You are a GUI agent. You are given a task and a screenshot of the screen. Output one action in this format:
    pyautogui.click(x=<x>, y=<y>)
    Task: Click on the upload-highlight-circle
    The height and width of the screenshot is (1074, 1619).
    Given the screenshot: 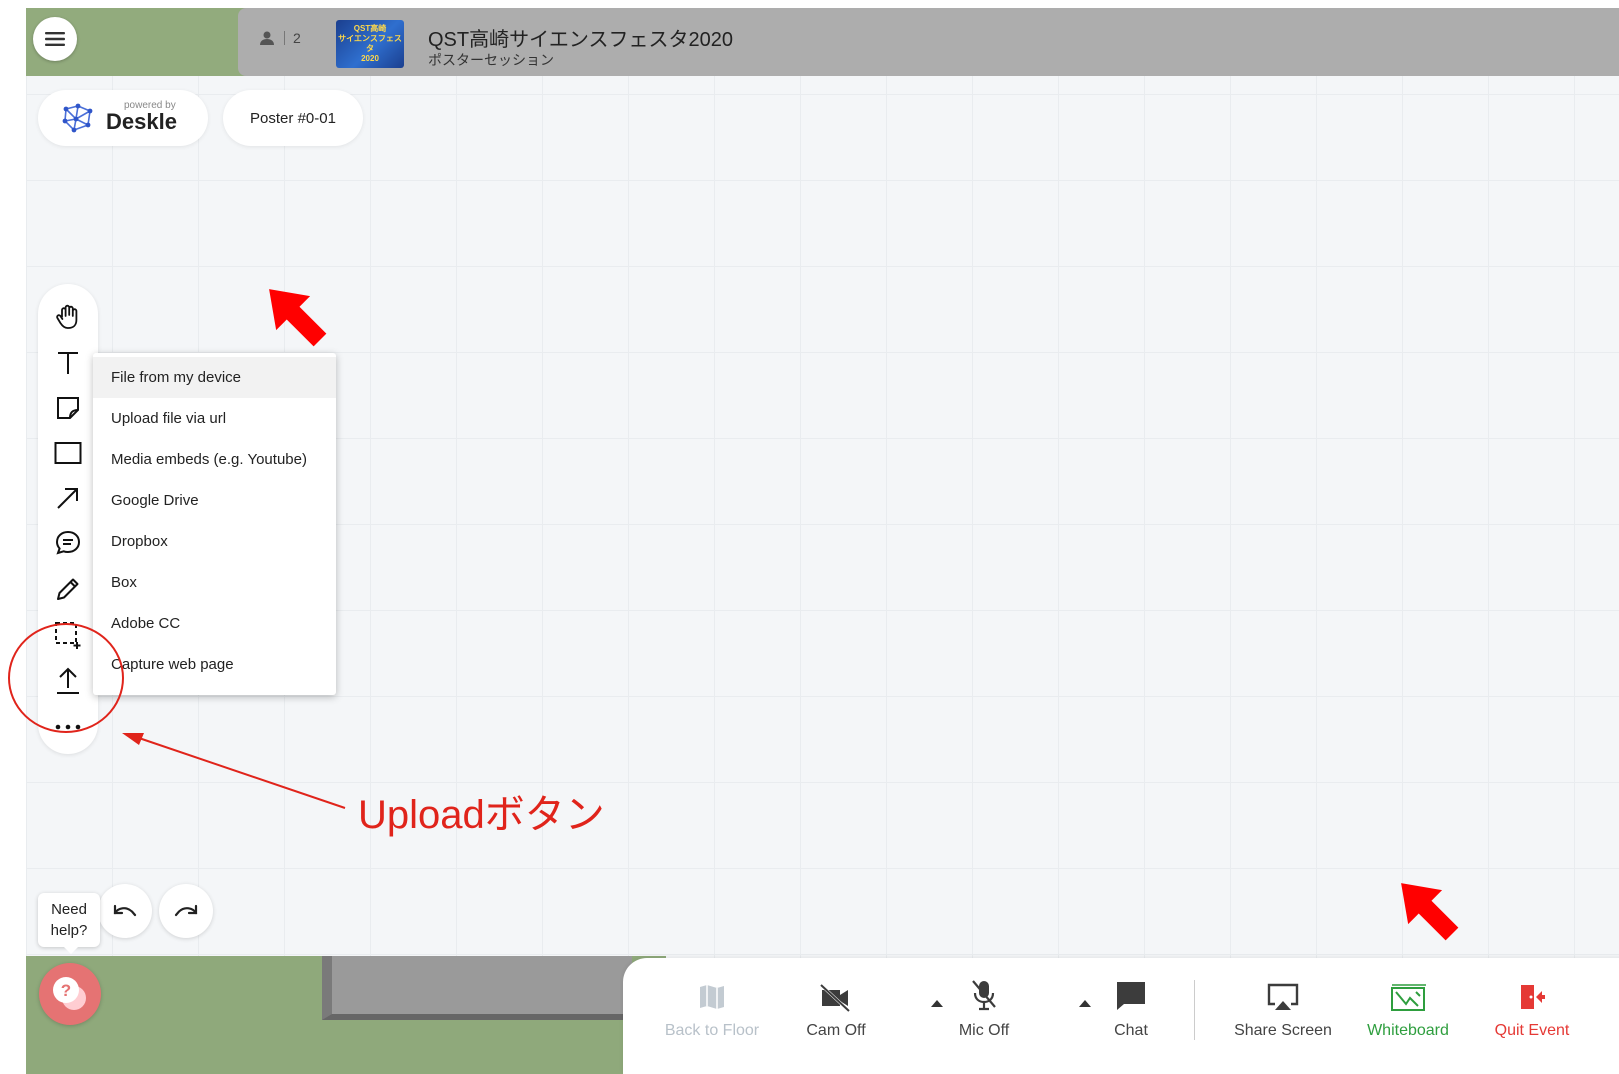 What is the action you would take?
    pyautogui.click(x=66, y=678)
    